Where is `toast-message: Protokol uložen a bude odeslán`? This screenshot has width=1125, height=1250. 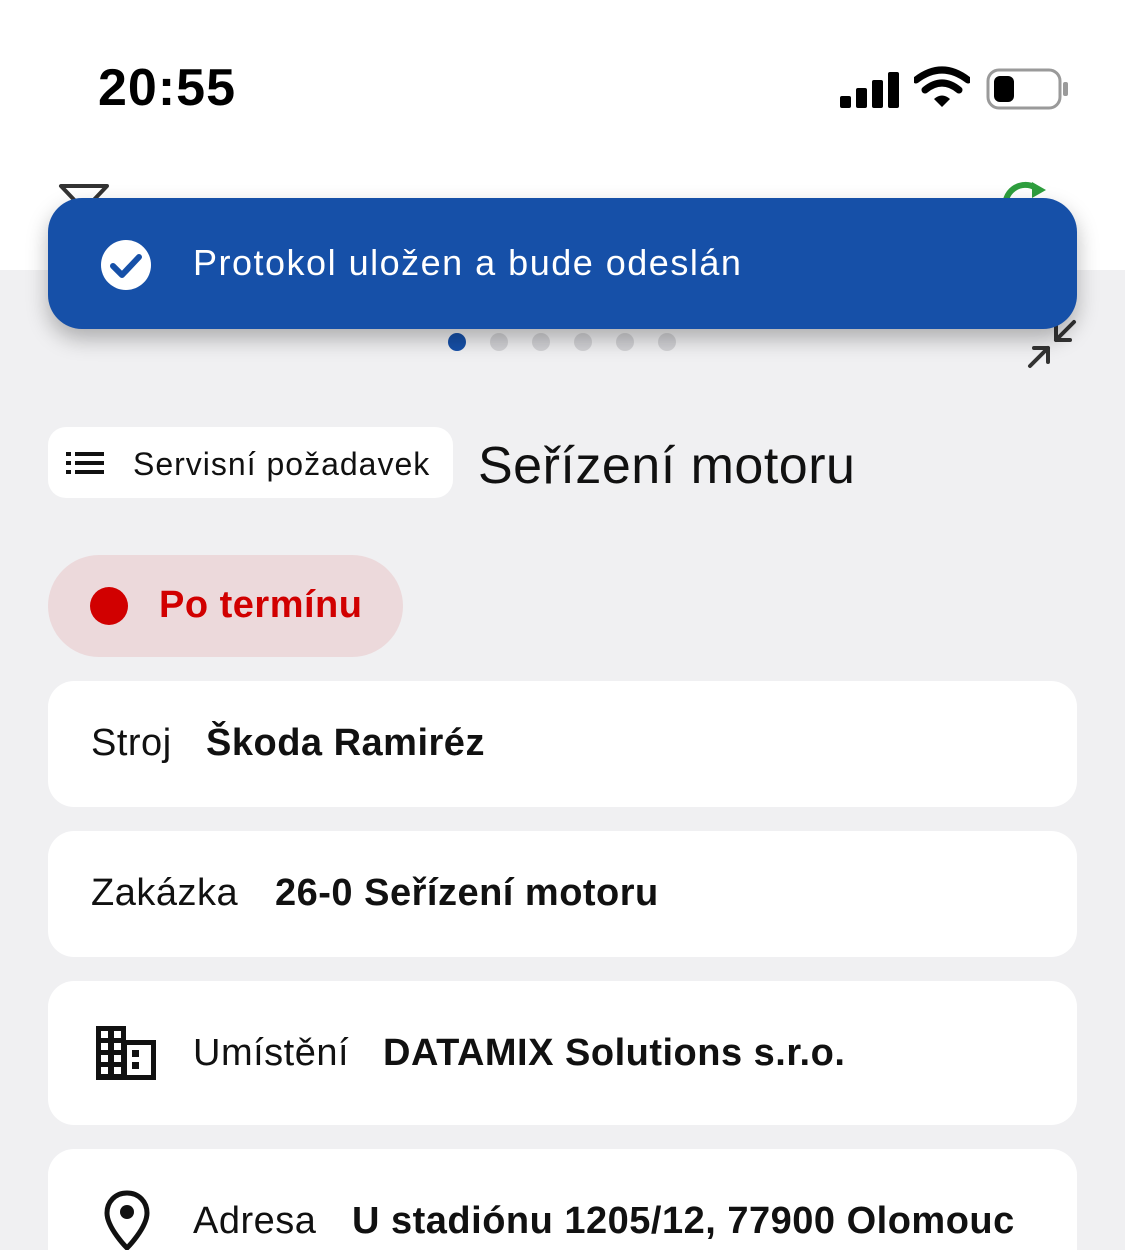 toast-message: Protokol uložen a bude odeslán is located at coordinates (468, 262).